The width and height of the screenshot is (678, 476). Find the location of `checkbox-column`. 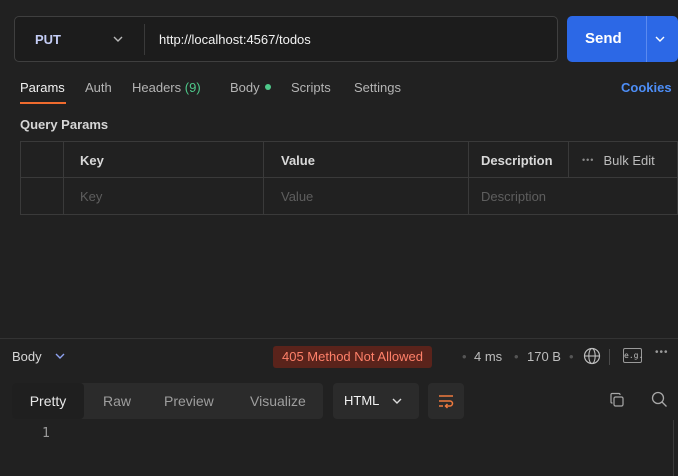

checkbox-column is located at coordinates (42, 160).